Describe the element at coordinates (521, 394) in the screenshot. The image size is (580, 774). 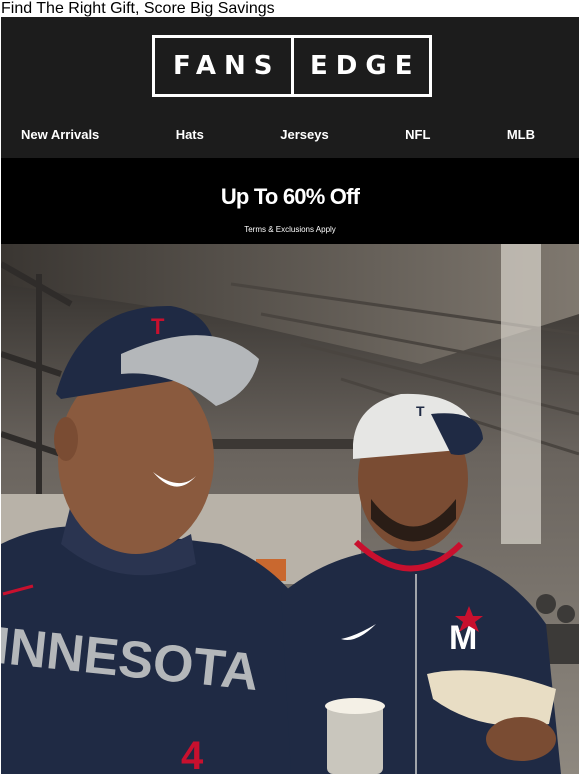
I see `column` at that location.